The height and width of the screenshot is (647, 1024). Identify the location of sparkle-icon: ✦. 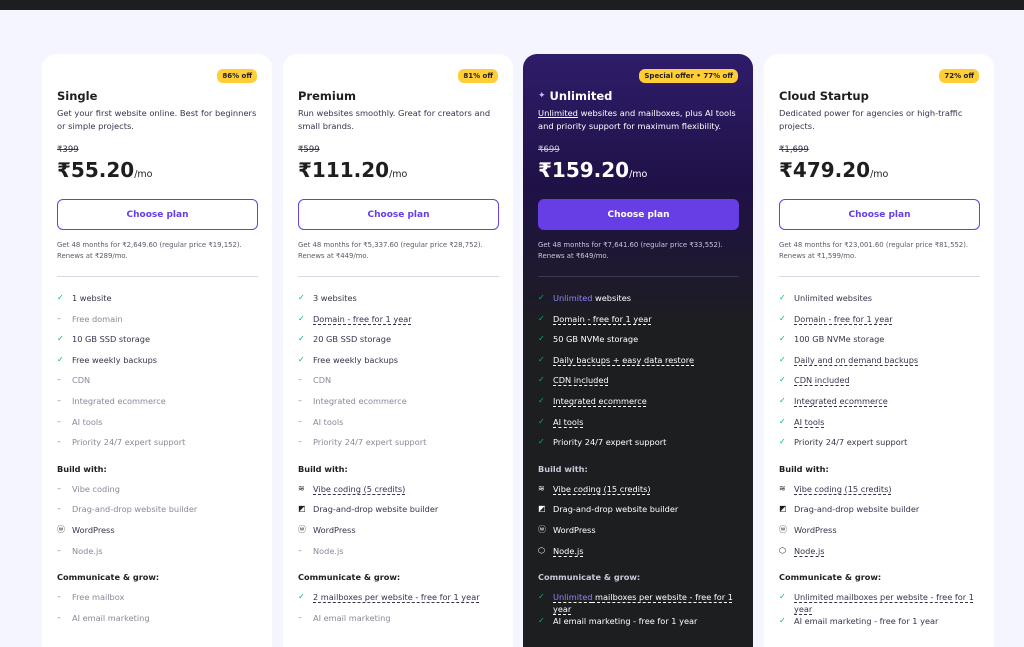
(542, 96).